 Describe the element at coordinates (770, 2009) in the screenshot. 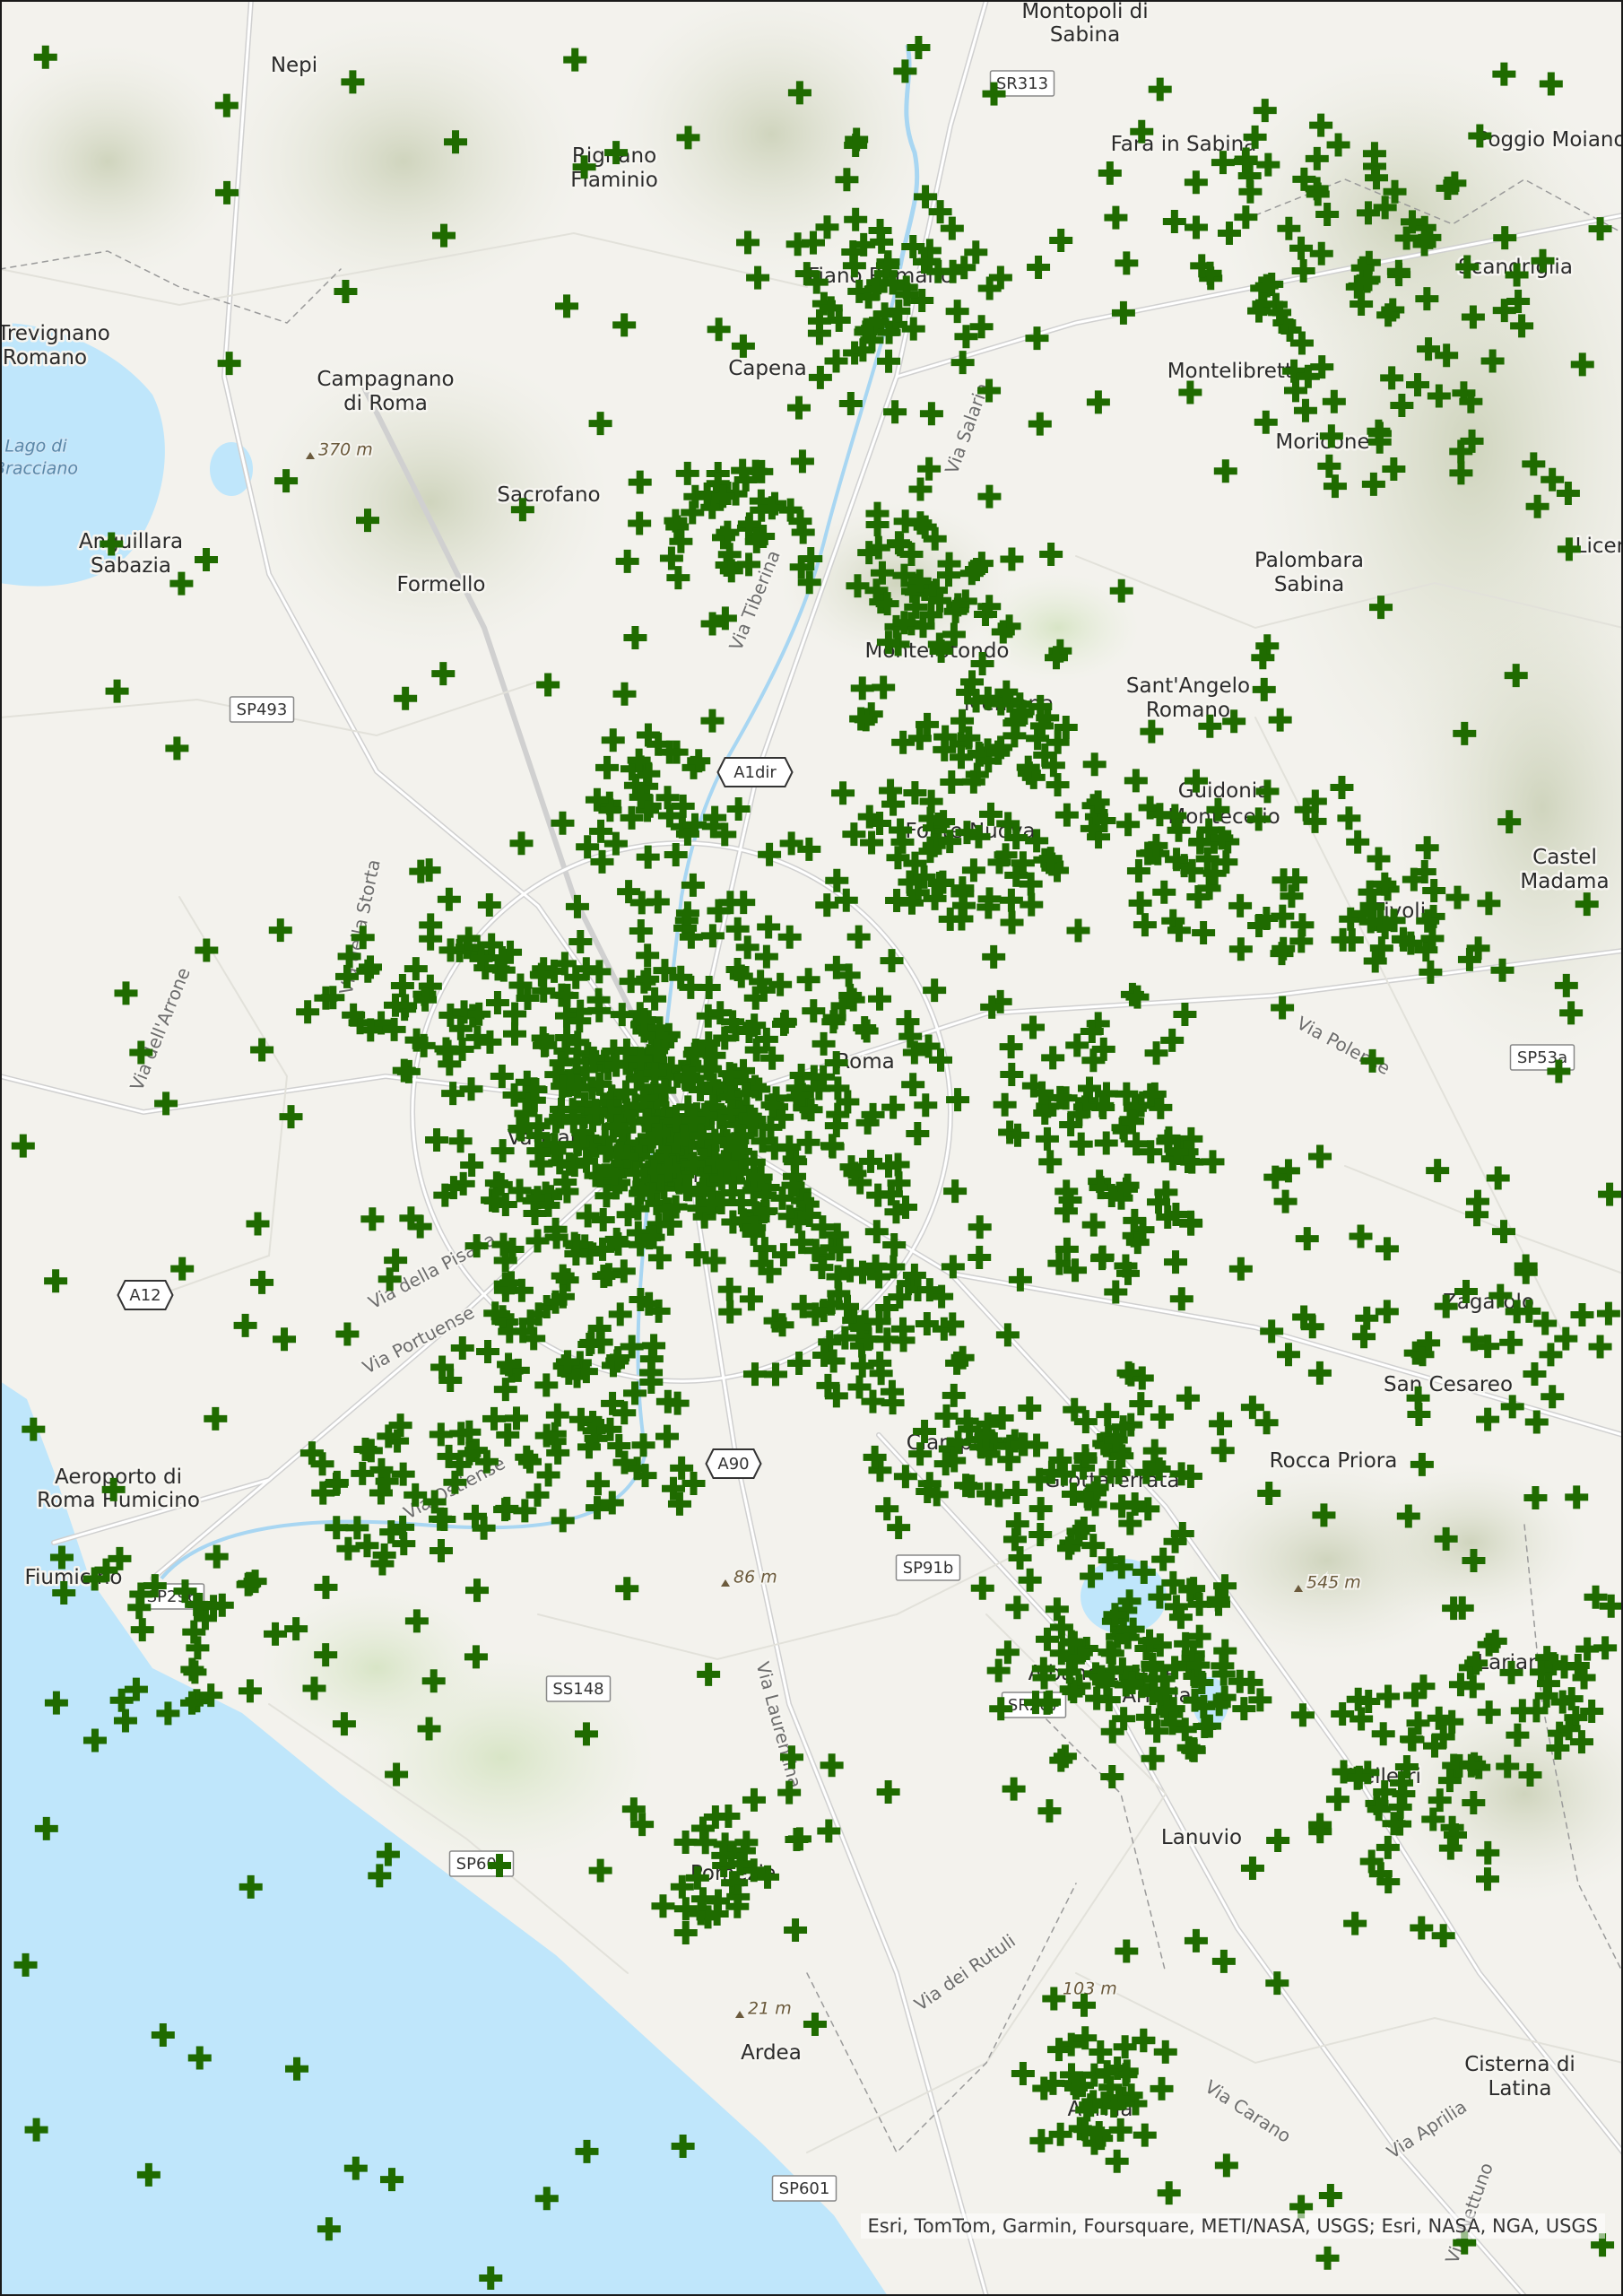

I see `elevation-label: 21 m` at that location.